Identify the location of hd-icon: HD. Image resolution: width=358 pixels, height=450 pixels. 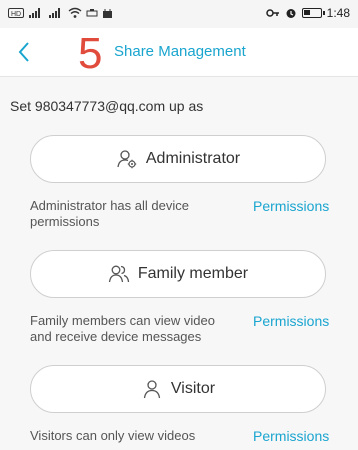
(16, 13).